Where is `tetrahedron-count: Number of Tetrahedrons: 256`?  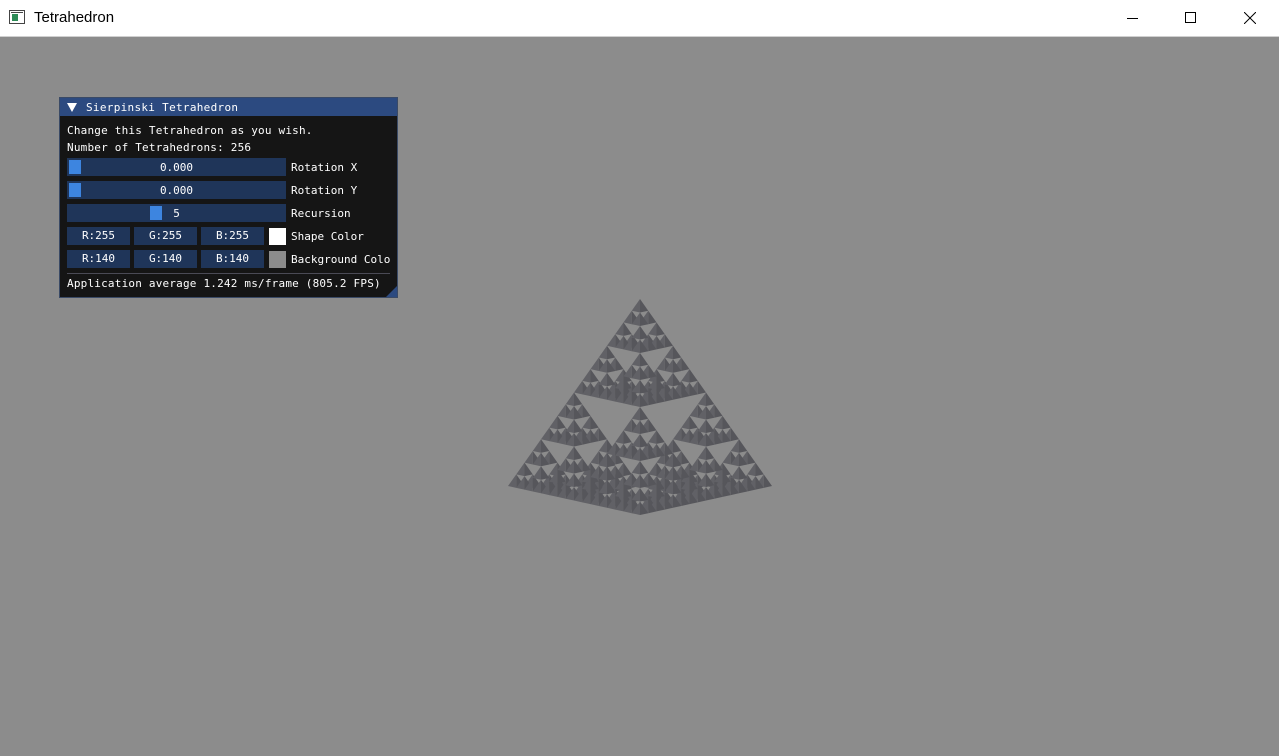 tetrahedron-count: Number of Tetrahedrons: 256 is located at coordinates (159, 147).